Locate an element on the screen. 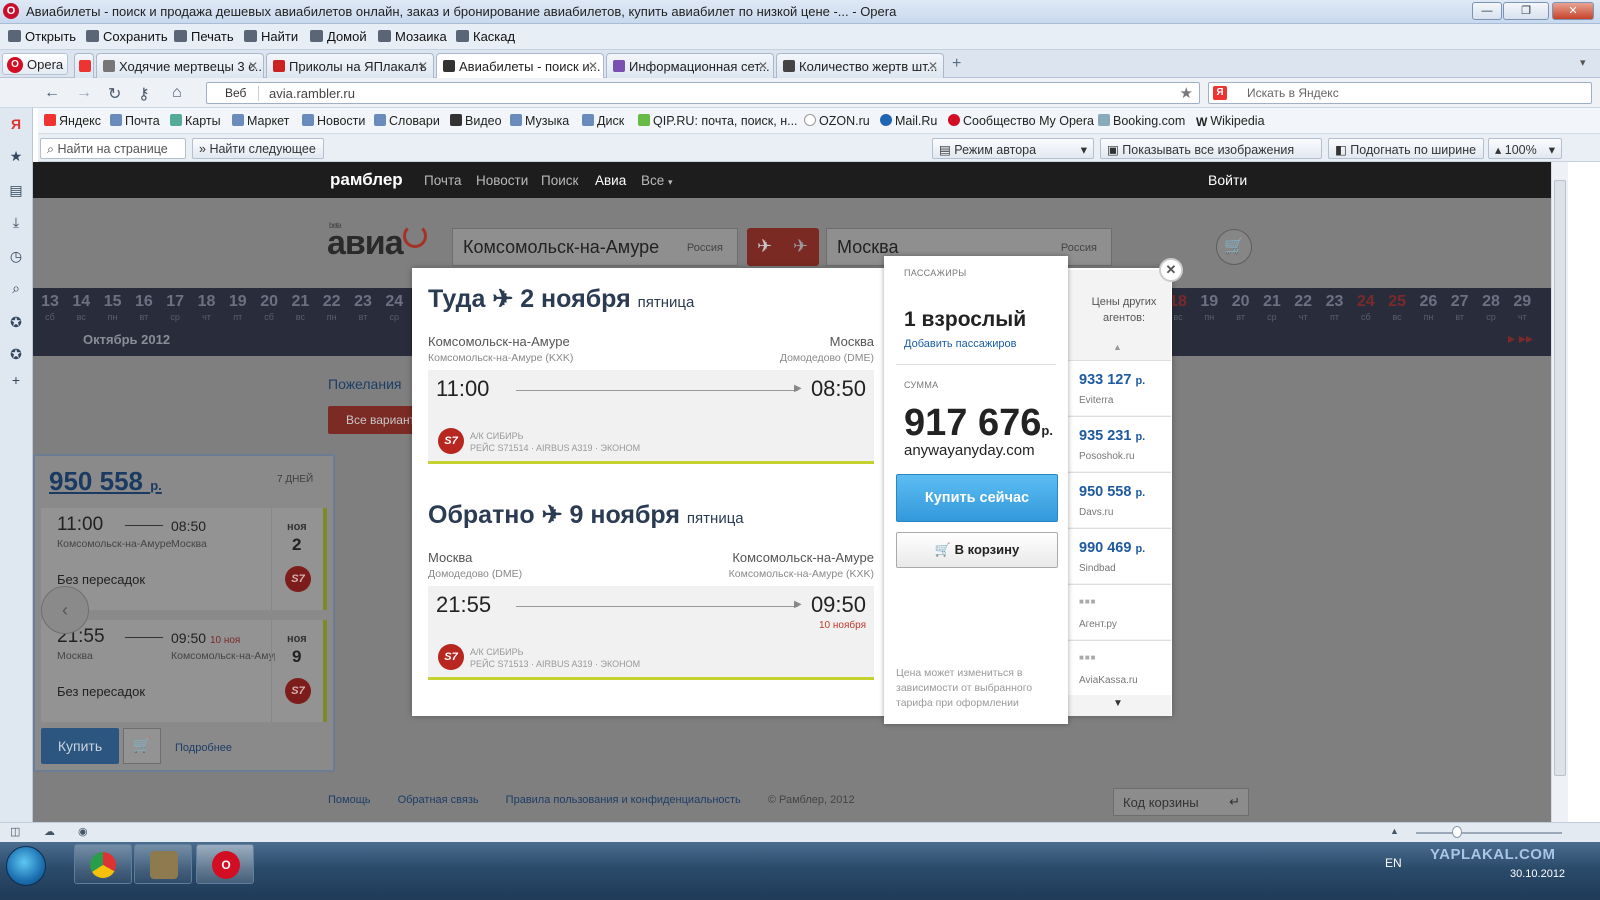  date-cell: 27 вт is located at coordinates (1460, 307).